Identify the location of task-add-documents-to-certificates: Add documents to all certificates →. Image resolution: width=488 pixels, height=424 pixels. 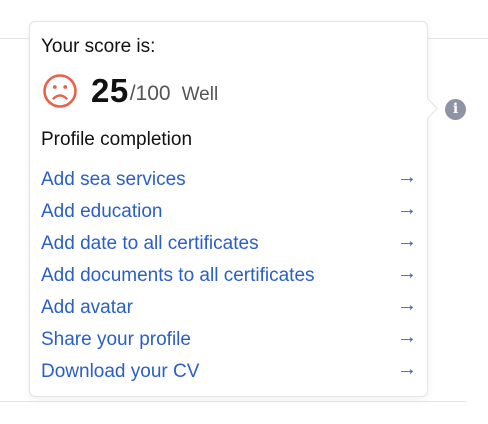
(229, 276).